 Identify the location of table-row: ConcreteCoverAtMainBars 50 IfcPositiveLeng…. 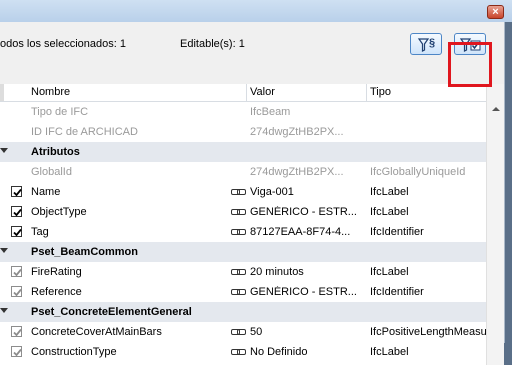
(248, 332).